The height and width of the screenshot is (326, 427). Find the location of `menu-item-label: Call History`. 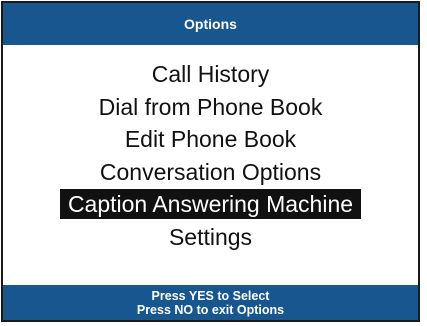

menu-item-label: Call History is located at coordinates (210, 74).